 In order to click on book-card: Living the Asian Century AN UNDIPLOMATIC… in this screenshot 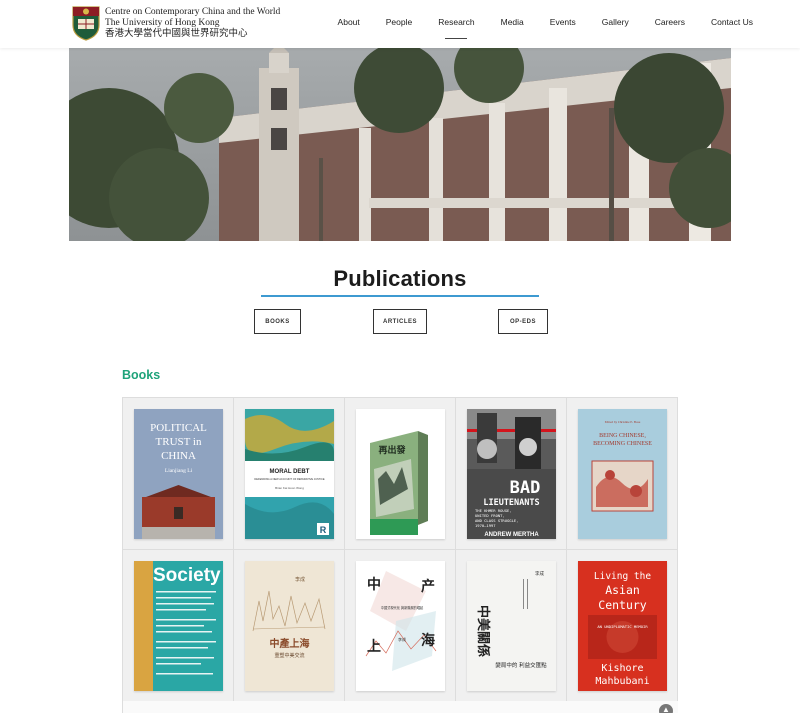, I will do `click(622, 626)`.